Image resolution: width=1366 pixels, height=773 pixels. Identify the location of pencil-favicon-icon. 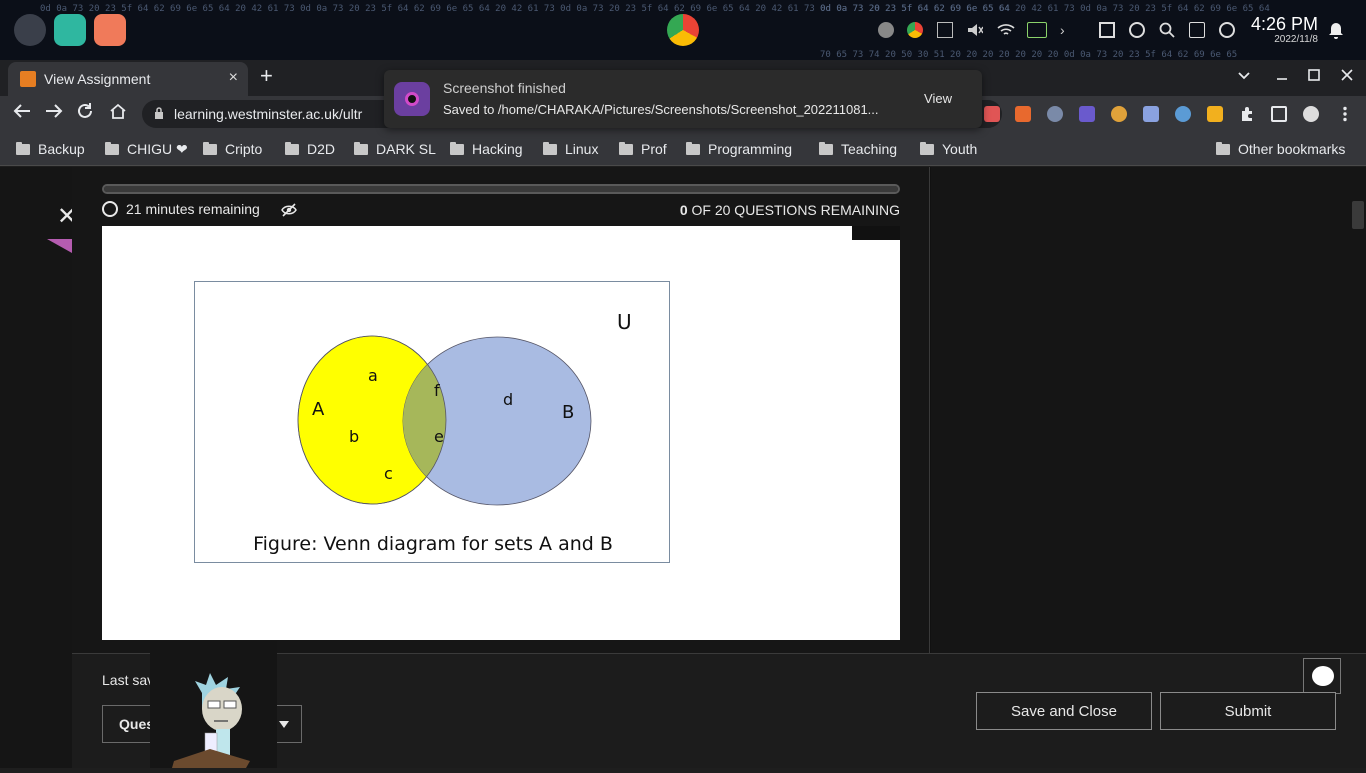
(28, 79).